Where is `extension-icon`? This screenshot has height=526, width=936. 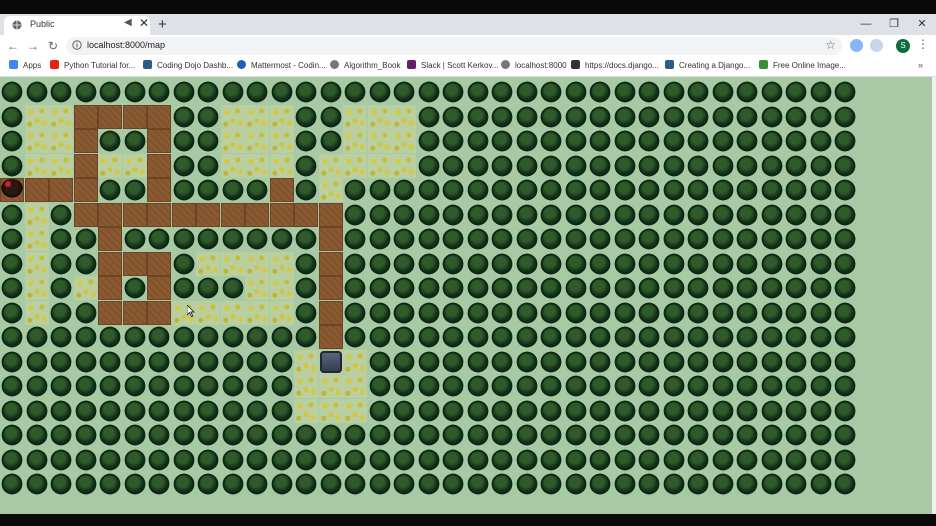
extension-icon is located at coordinates (856, 45).